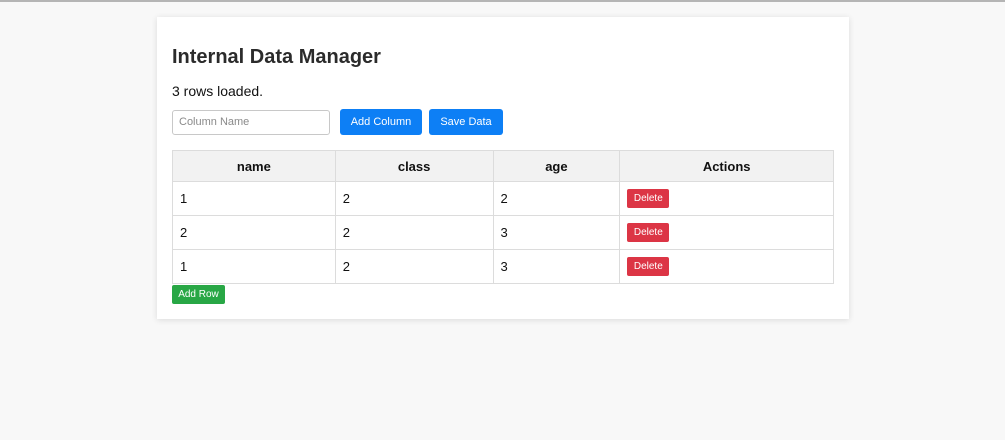 The width and height of the screenshot is (1005, 440). What do you see at coordinates (254, 232) in the screenshot?
I see `cell-name: 2` at bounding box center [254, 232].